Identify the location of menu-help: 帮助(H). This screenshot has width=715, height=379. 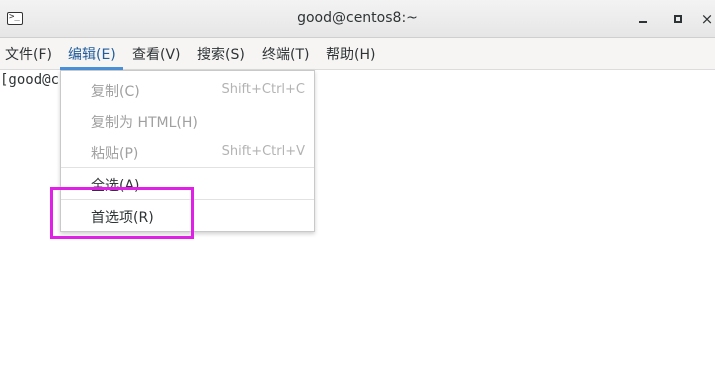
(350, 54).